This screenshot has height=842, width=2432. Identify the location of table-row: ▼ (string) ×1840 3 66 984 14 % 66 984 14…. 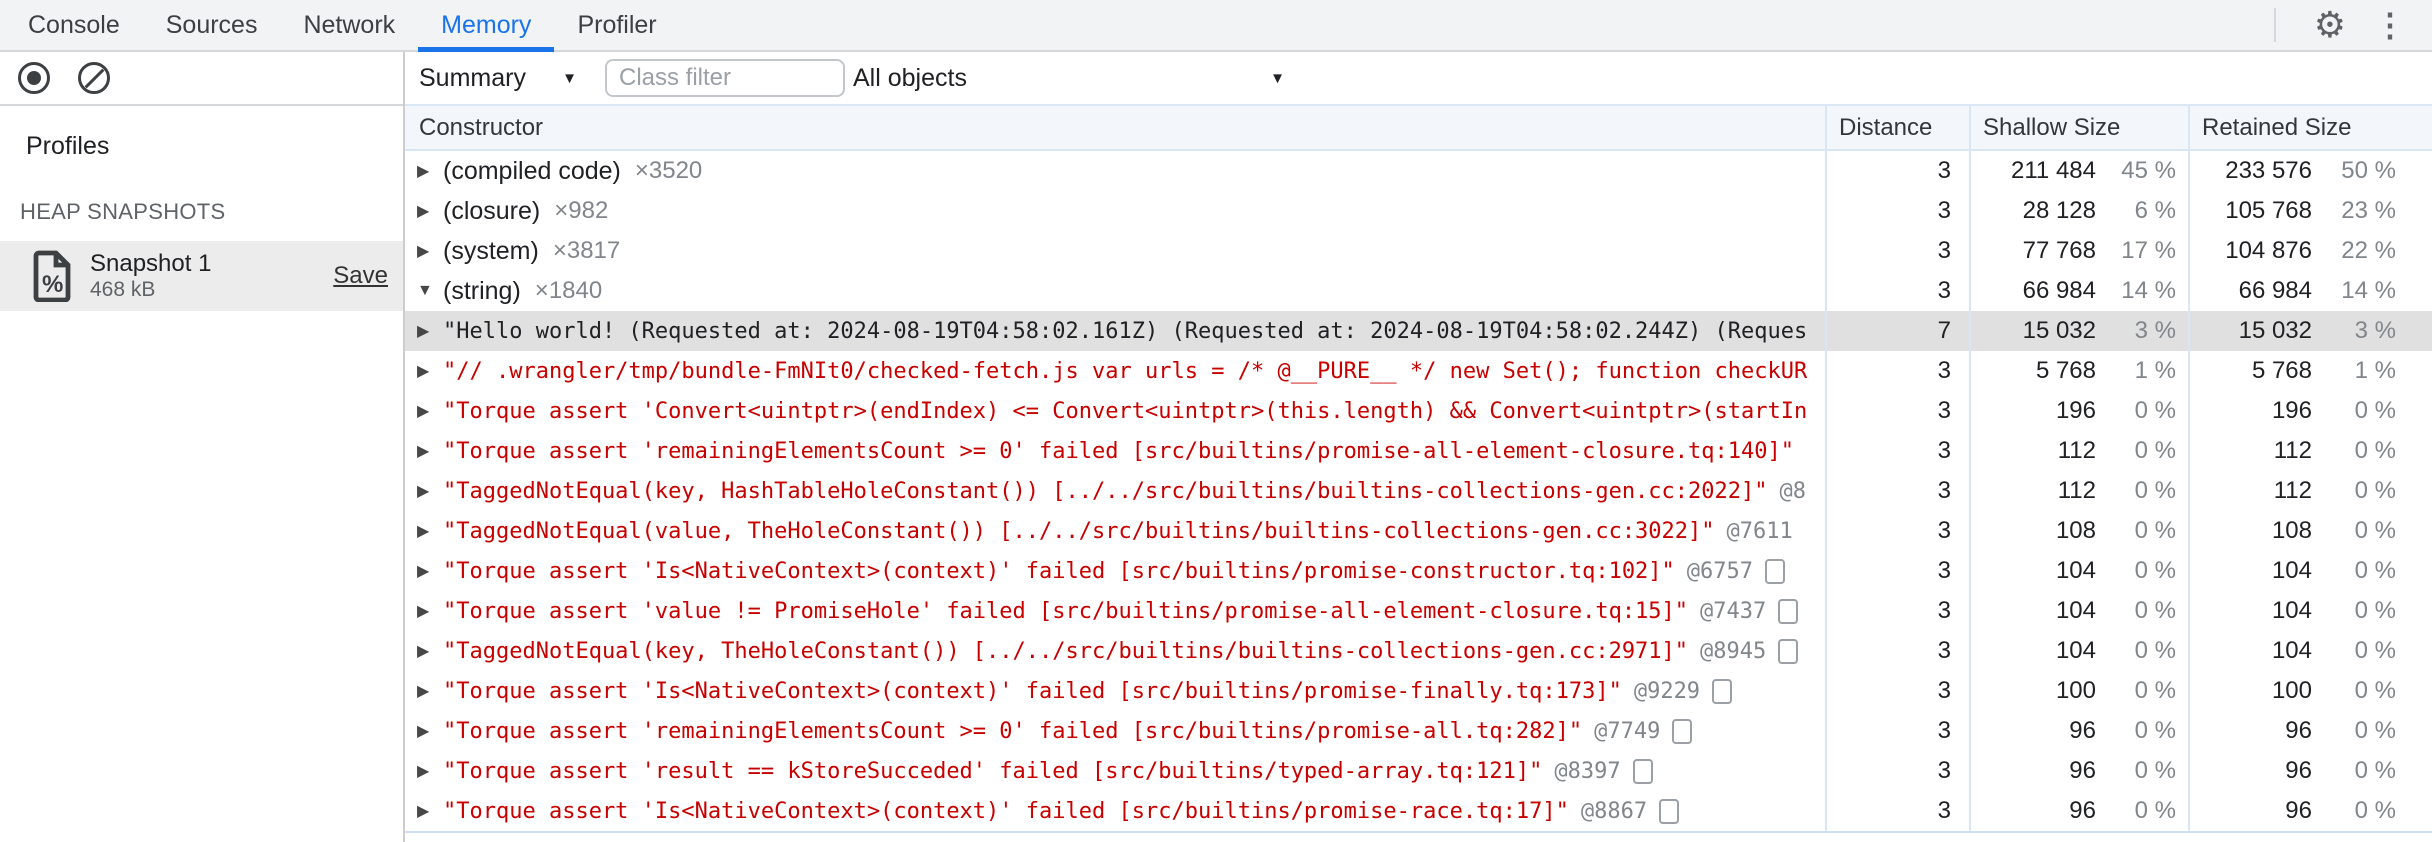
(1418, 291).